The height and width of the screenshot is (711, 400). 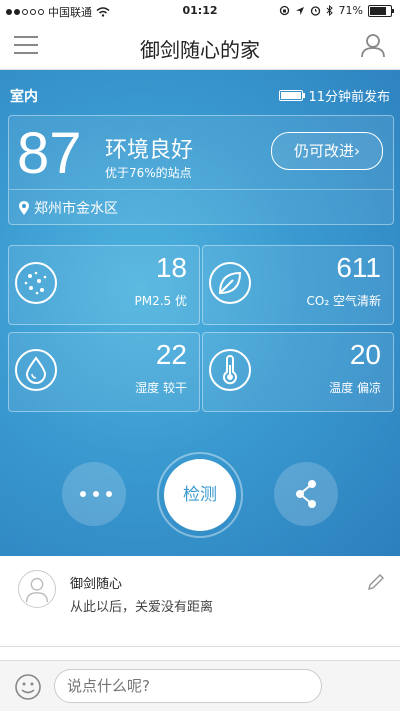 I want to click on humidity-value: 22, so click(x=171, y=354).